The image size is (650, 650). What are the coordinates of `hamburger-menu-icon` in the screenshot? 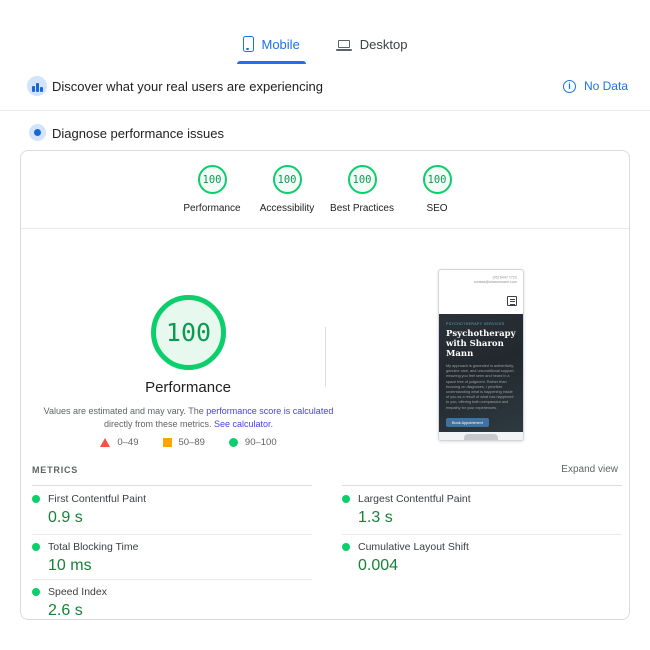 It's located at (512, 301).